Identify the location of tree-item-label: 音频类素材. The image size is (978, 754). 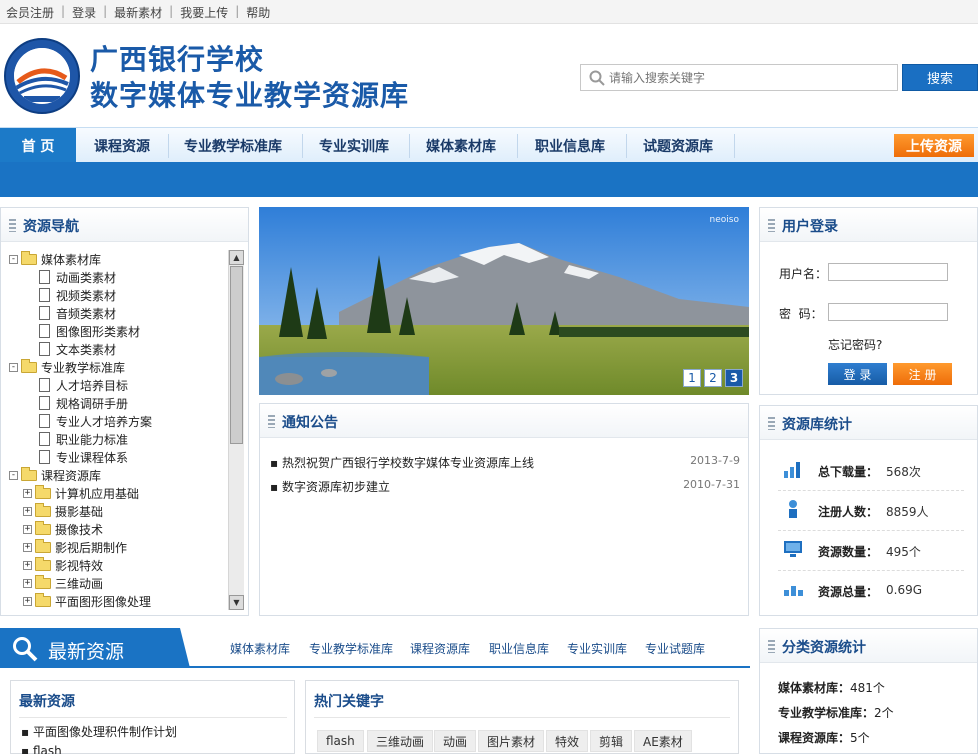
(86, 313).